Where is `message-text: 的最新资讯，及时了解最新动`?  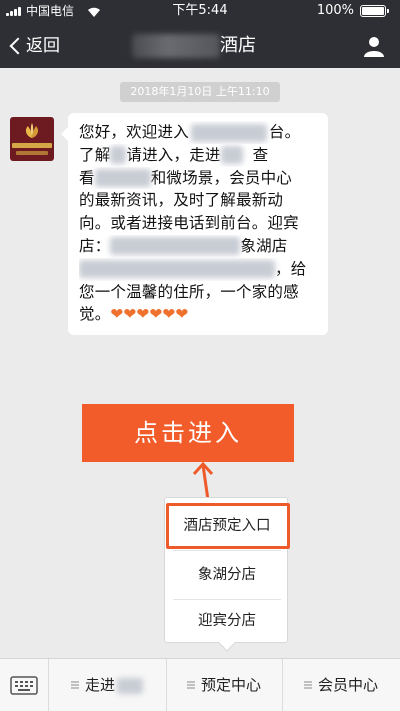
message-text: 的最新资讯，及时了解最新动 is located at coordinates (181, 200).